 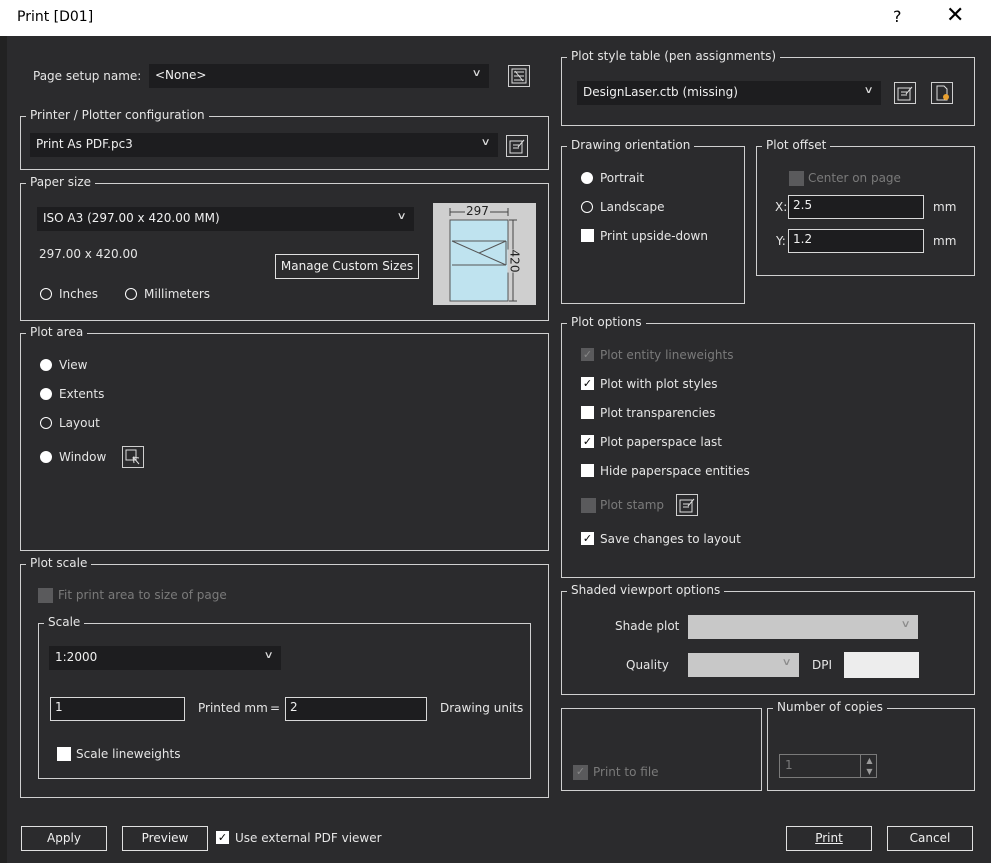 What do you see at coordinates (945, 241) in the screenshot?
I see `offset-y-unit: mm` at bounding box center [945, 241].